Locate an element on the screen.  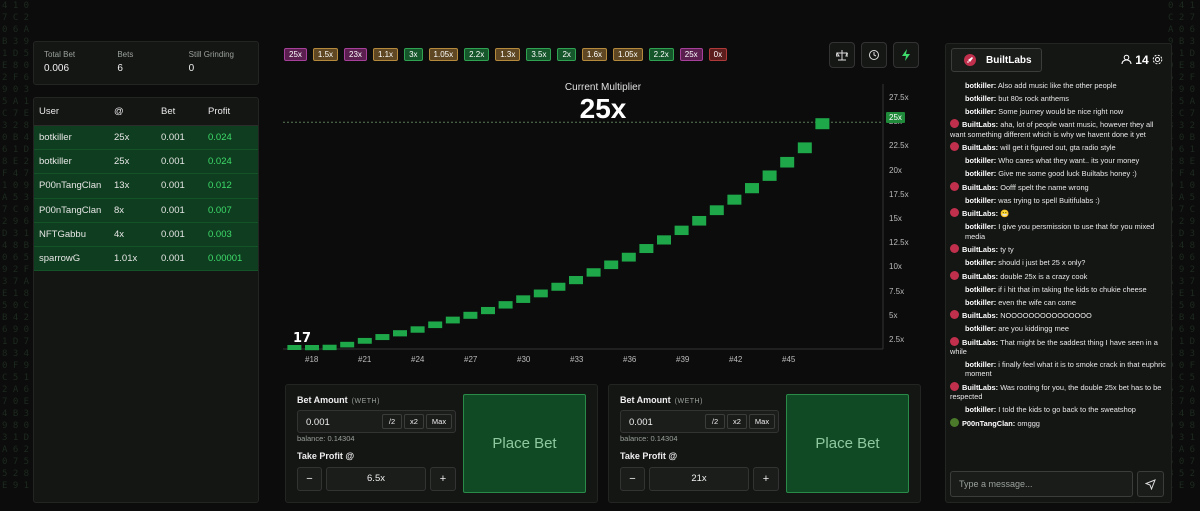
lightning-icon is located at coordinates (906, 55).